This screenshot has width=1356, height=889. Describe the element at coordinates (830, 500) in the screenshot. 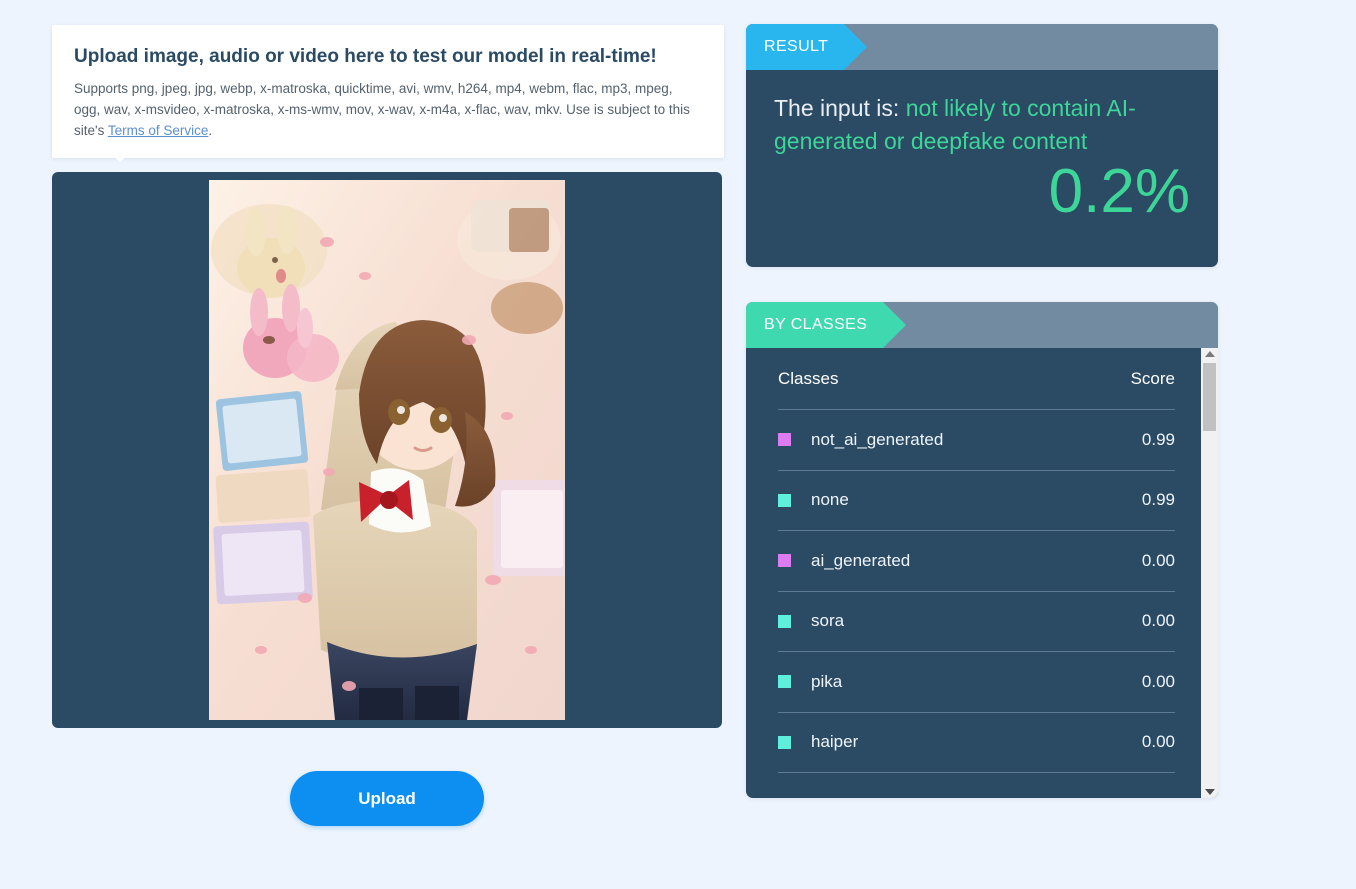

I see `class-label: none` at that location.